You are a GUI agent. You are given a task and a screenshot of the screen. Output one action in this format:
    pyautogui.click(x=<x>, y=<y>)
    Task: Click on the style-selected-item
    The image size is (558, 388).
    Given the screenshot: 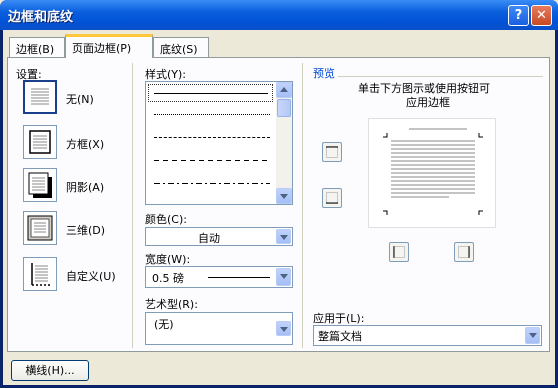 What is the action you would take?
    pyautogui.click(x=210, y=93)
    